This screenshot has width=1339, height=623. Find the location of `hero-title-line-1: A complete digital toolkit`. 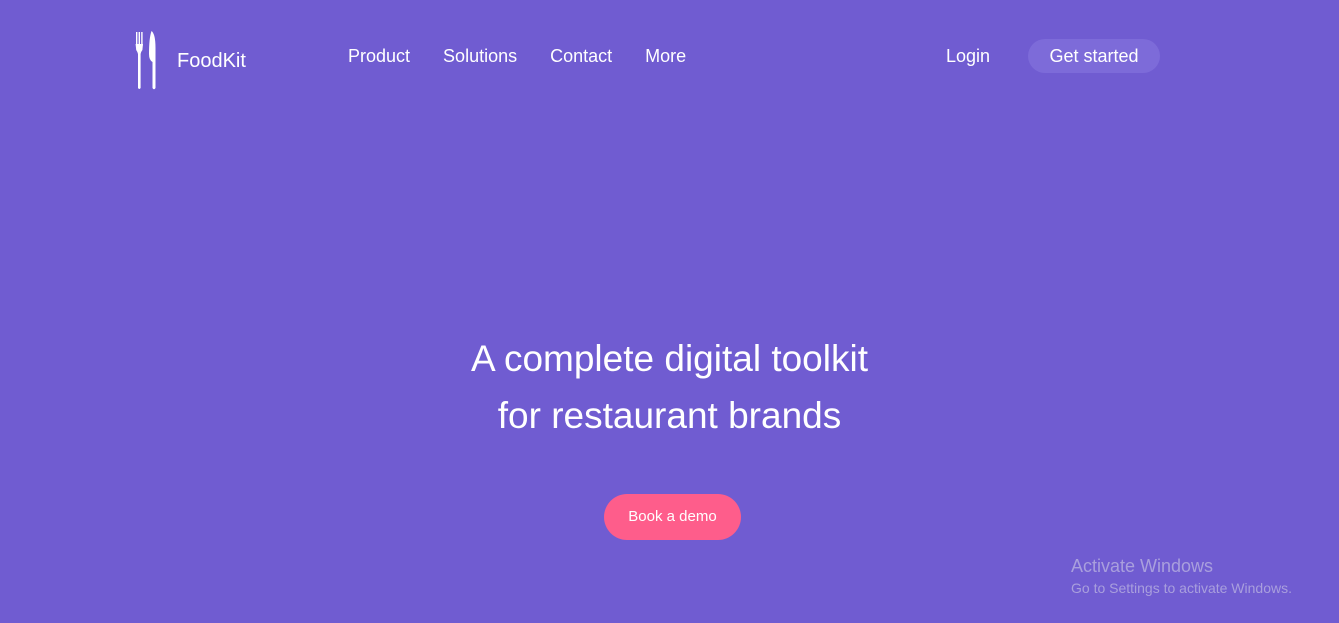

hero-title-line-1: A complete digital toolkit is located at coordinates (669, 358).